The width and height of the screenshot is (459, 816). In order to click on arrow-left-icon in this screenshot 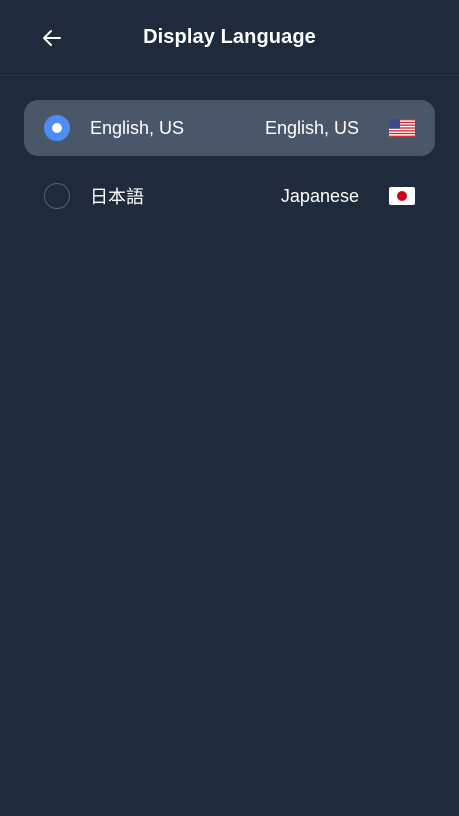, I will do `click(52, 38)`.